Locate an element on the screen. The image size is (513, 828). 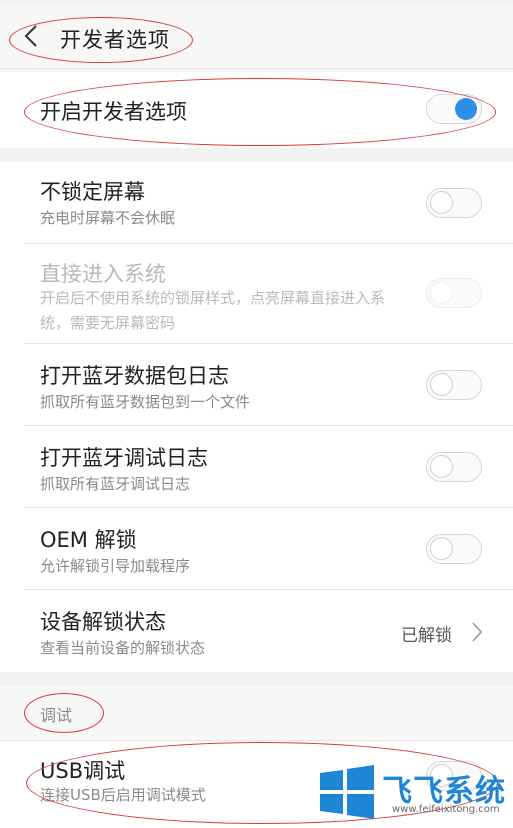
chevron-right-icon is located at coordinates (477, 632).